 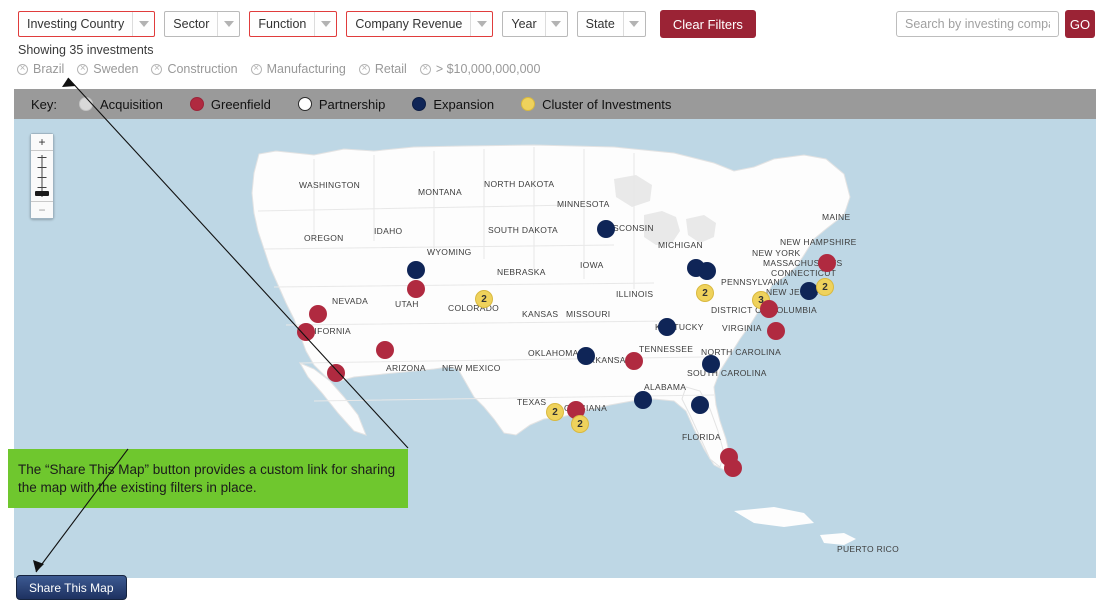 What do you see at coordinates (471, 368) in the screenshot?
I see `state-label: NEW MEXICO` at bounding box center [471, 368].